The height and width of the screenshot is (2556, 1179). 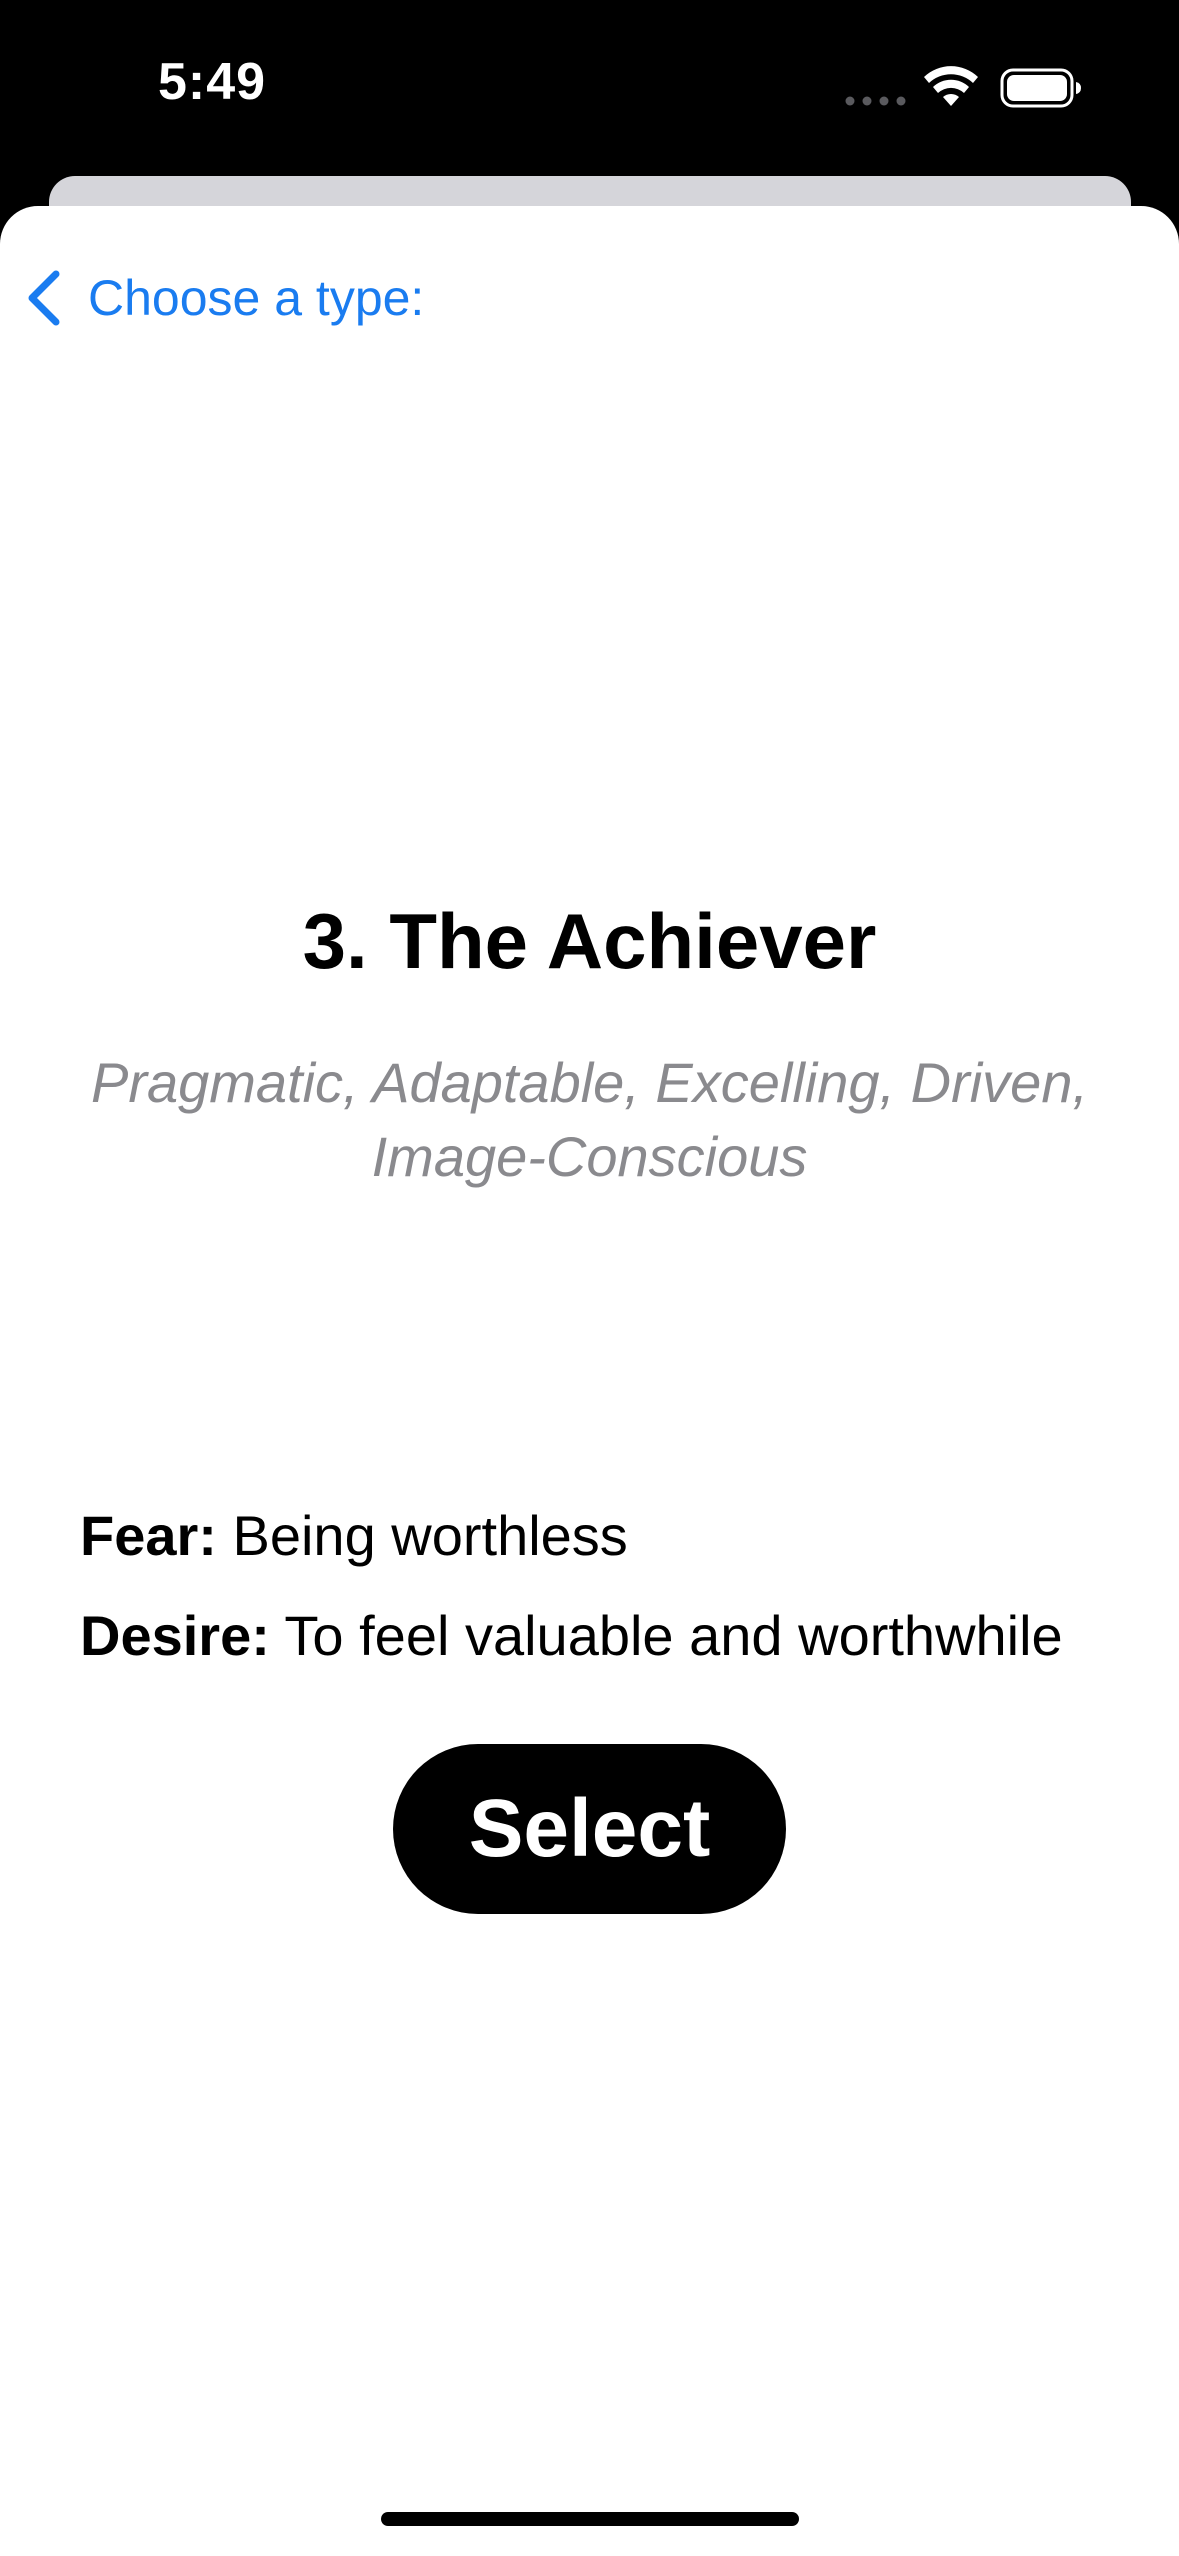 What do you see at coordinates (589, 1829) in the screenshot?
I see `select-button: Select` at bounding box center [589, 1829].